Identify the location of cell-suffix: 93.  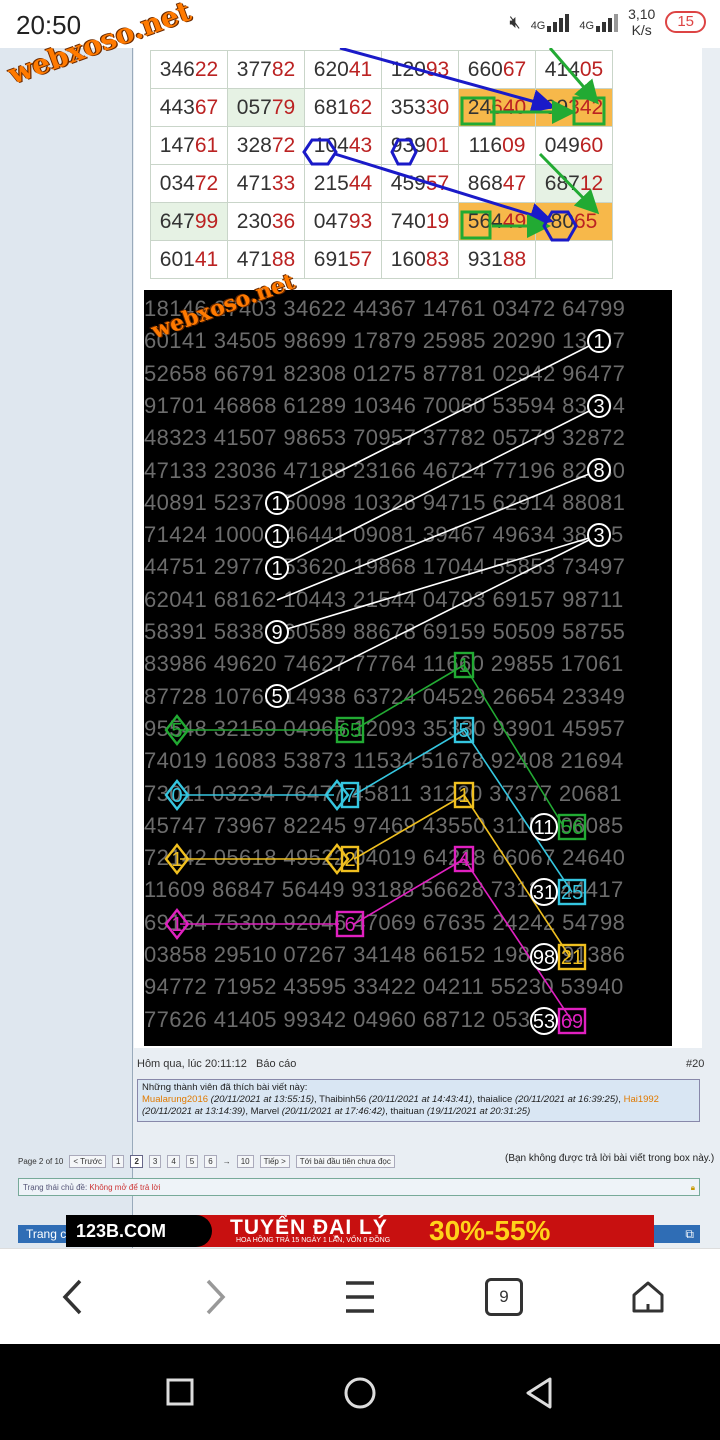
(437, 69).